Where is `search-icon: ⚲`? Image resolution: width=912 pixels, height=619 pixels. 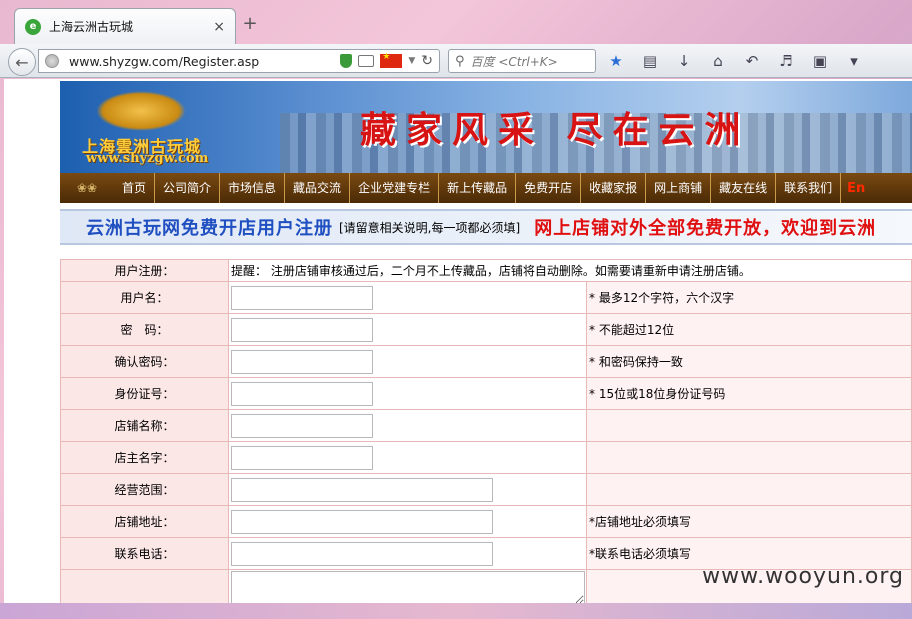
search-icon: ⚲ is located at coordinates (460, 61).